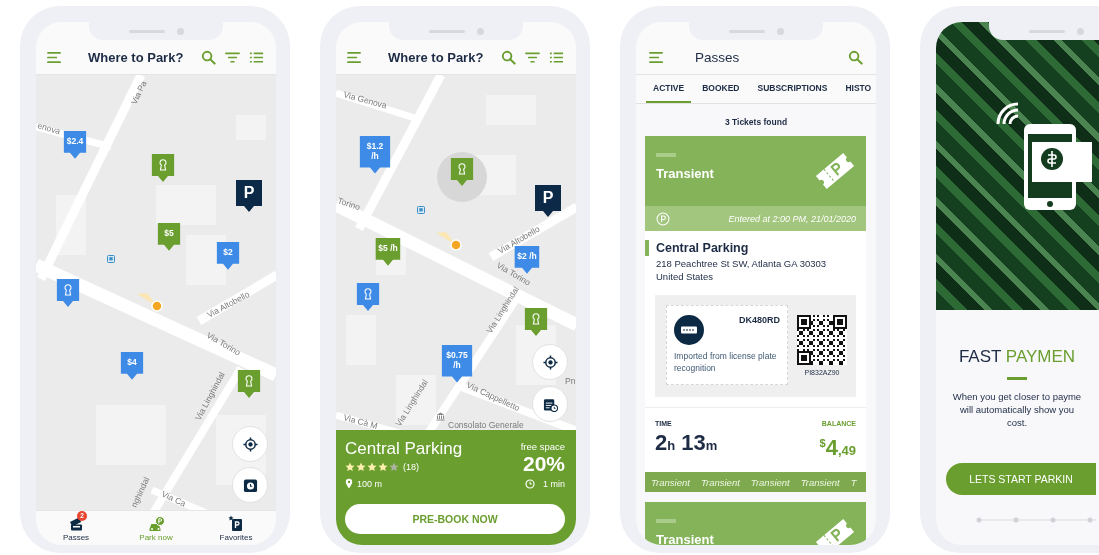 The image size is (1099, 555). Describe the element at coordinates (554, 484) in the screenshot. I see `eta-text: 1 min` at that location.